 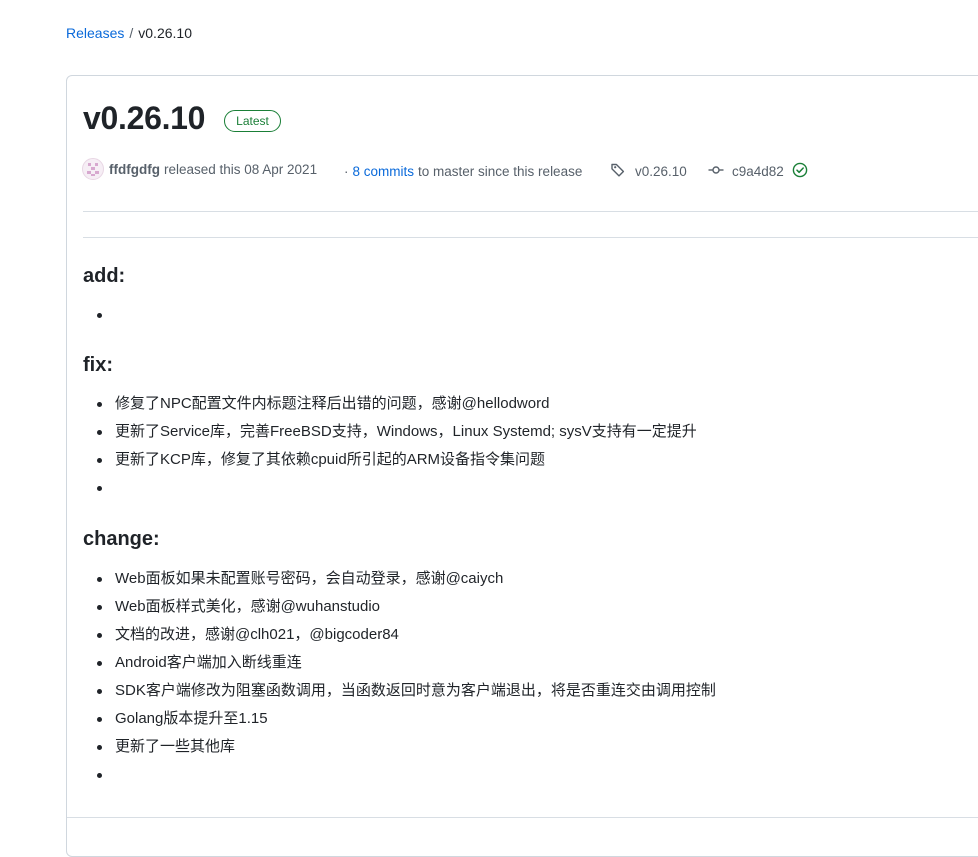 What do you see at coordinates (530, 663) in the screenshot?
I see `list-item: Android客户端加入断线重连` at bounding box center [530, 663].